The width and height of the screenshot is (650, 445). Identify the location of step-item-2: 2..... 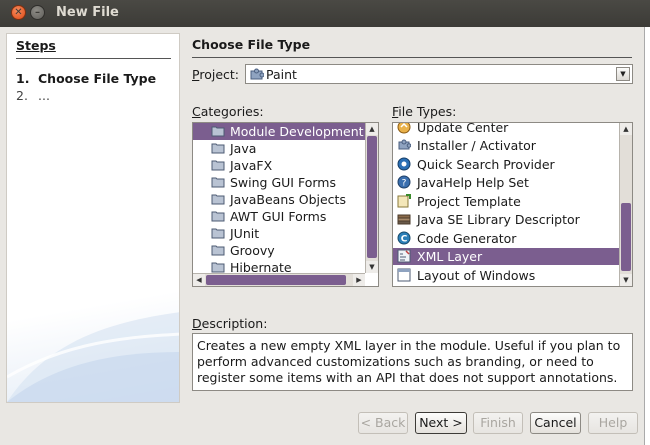
(33, 95).